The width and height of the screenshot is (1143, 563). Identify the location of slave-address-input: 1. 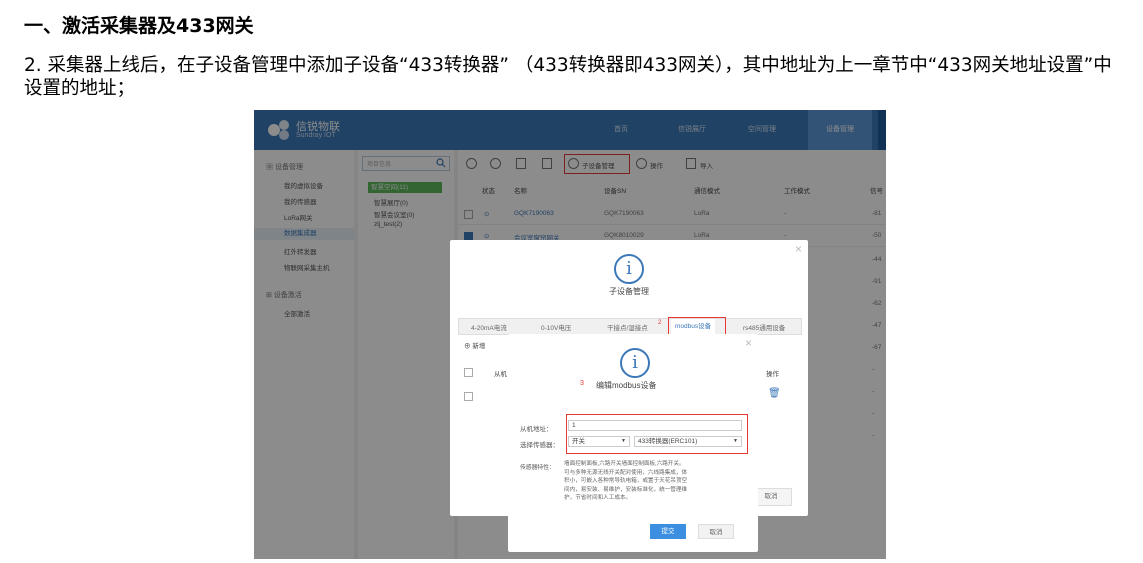
(655, 425).